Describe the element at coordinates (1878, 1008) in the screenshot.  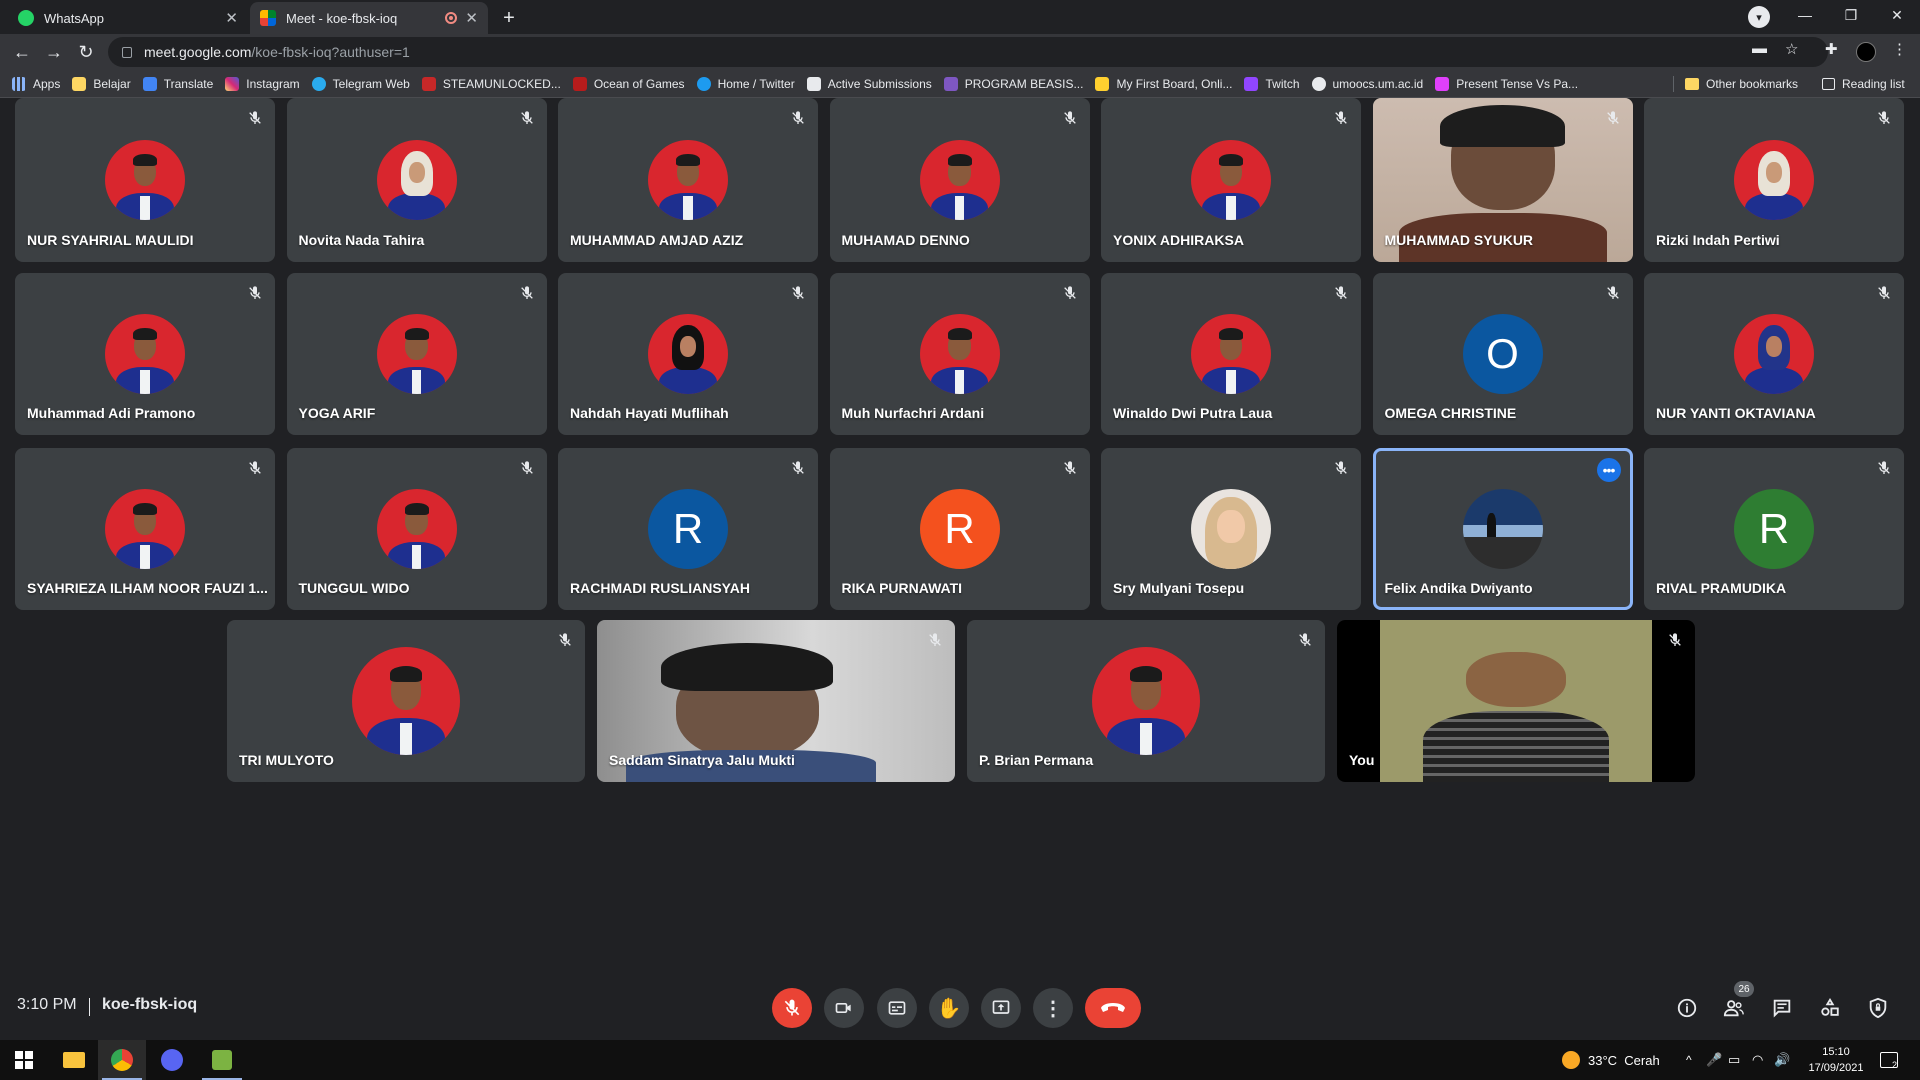
I see `host-controls-button` at that location.